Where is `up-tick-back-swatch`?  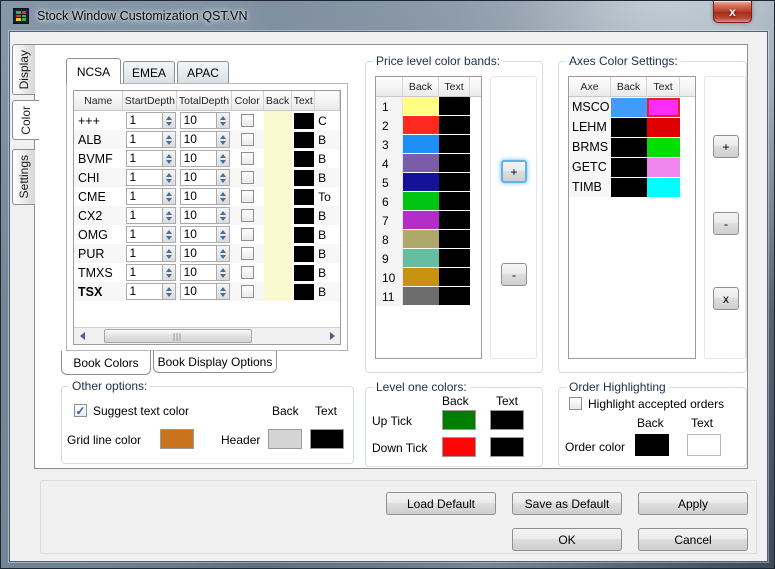
up-tick-back-swatch is located at coordinates (459, 420).